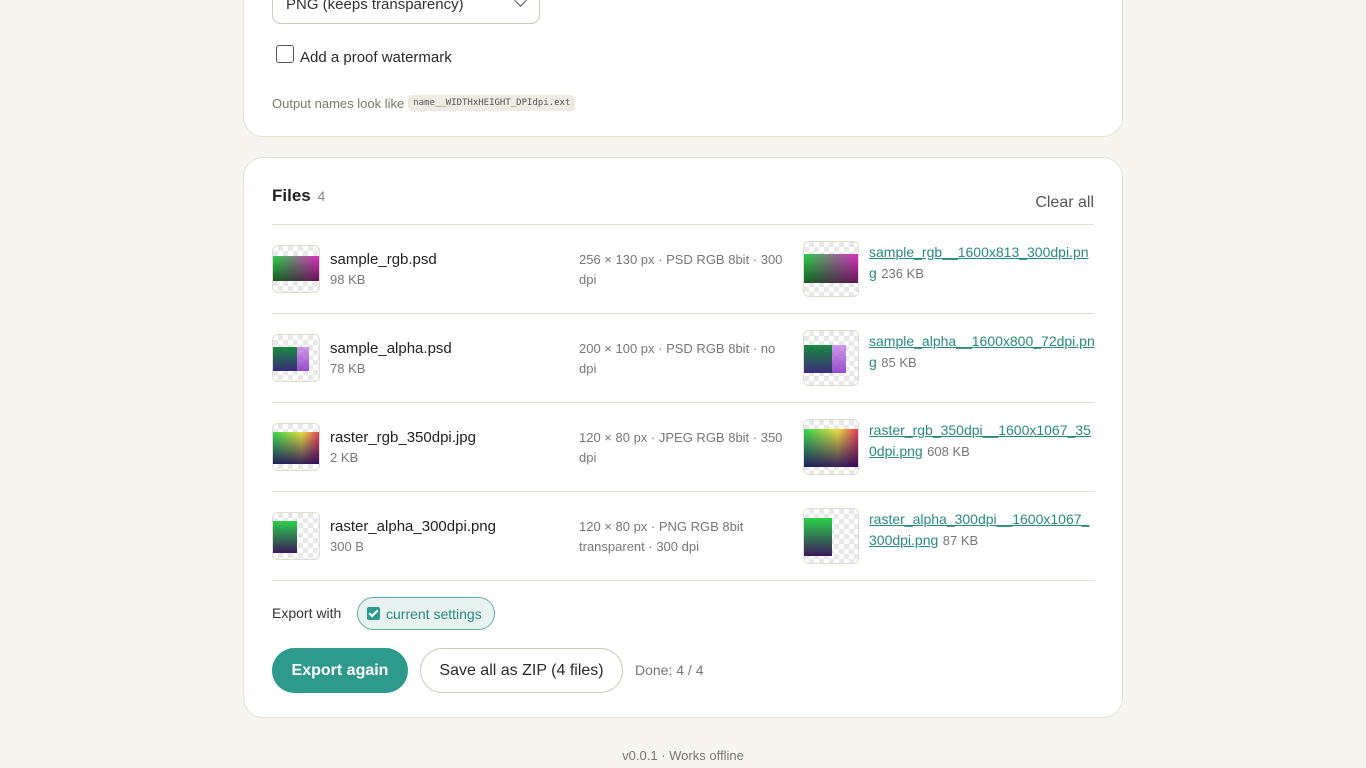 The image size is (1366, 768). Describe the element at coordinates (338, 103) in the screenshot. I see `naming-hint-text: Output names look like` at that location.